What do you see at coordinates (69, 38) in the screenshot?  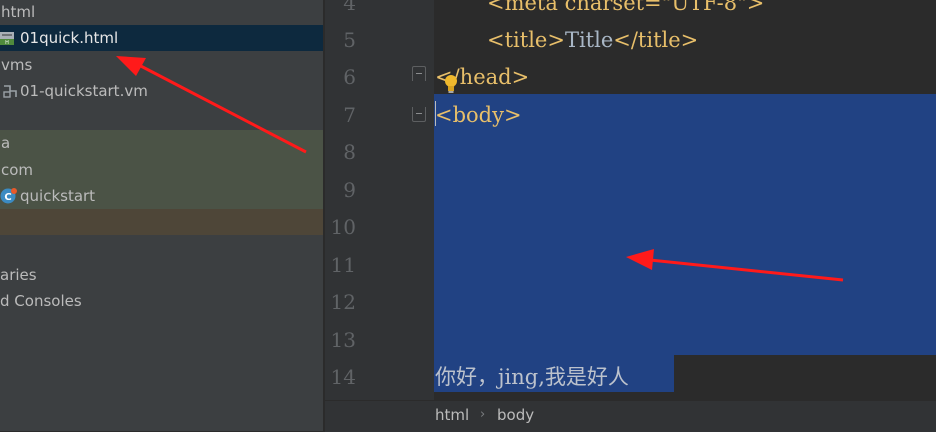 I see `tree-item-label: 01quick.html` at bounding box center [69, 38].